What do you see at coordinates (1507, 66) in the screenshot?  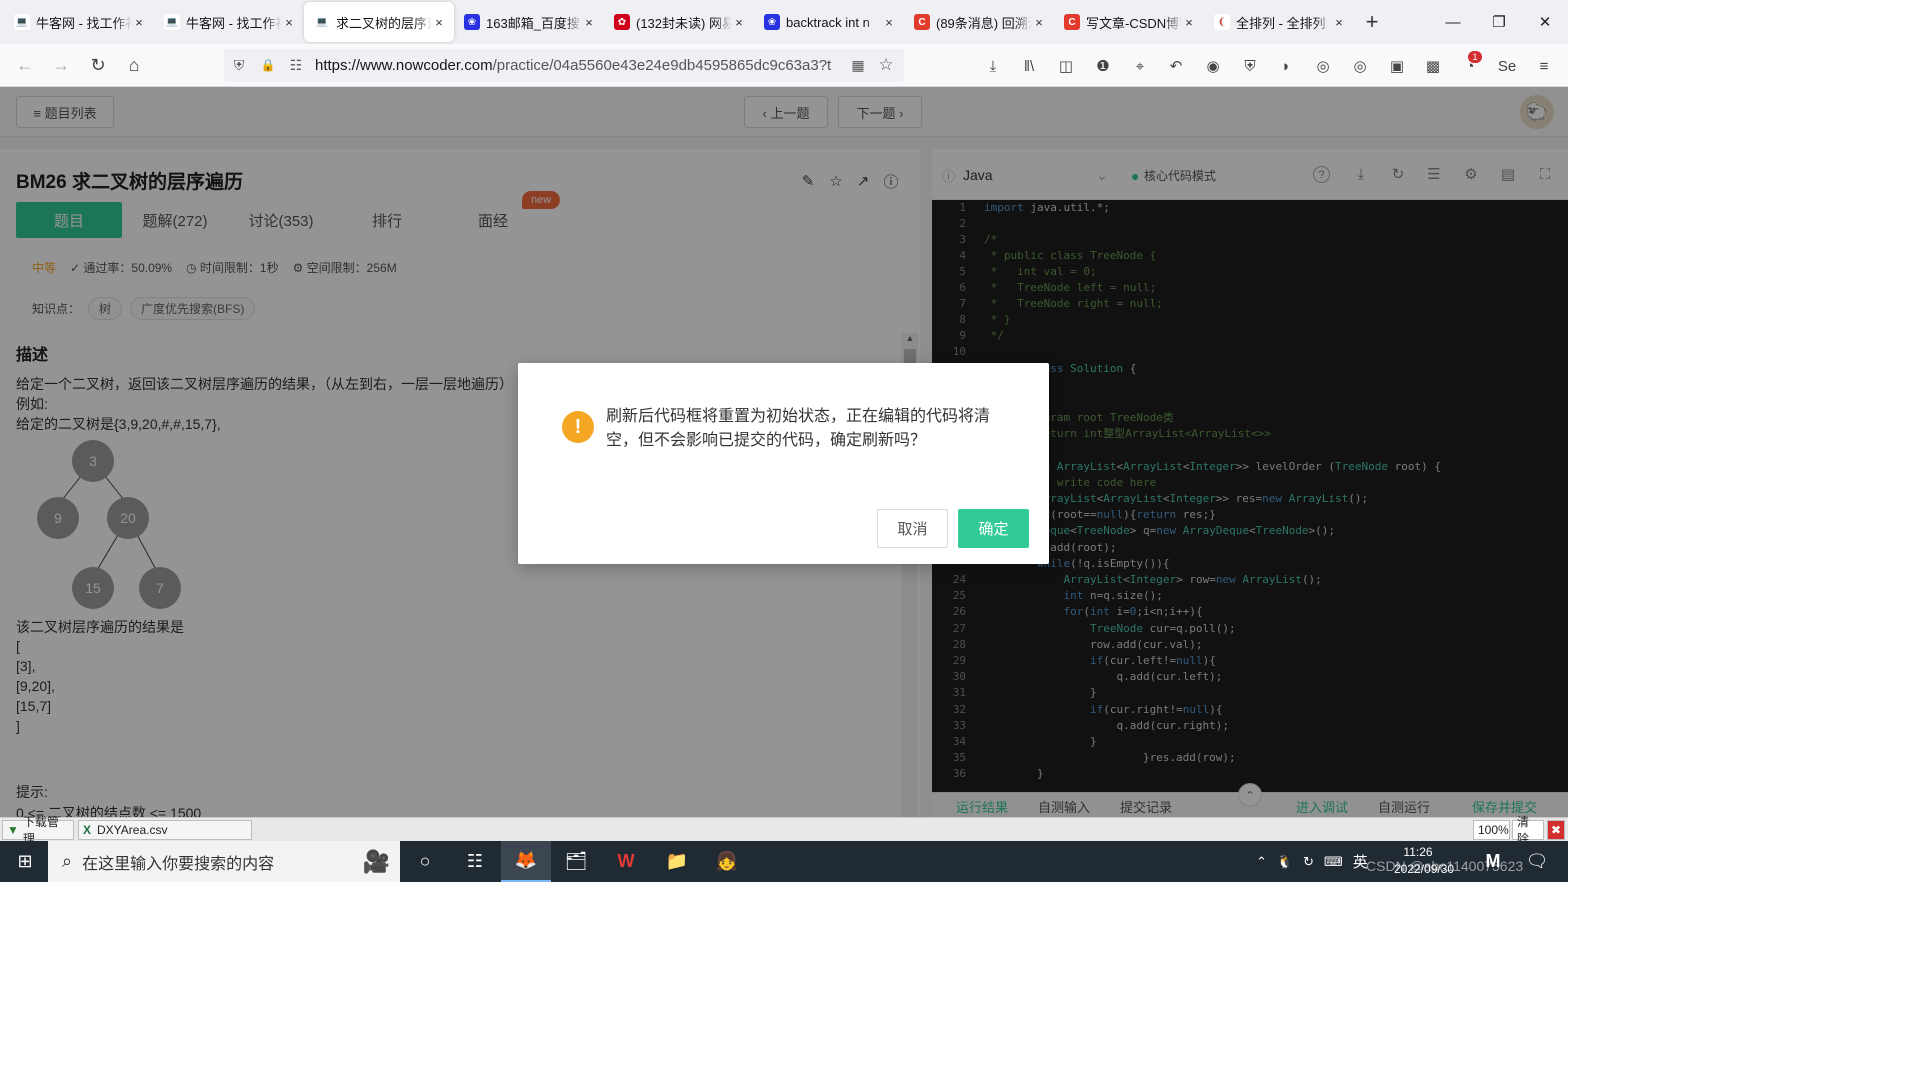 I see `selenium-icon: Se` at bounding box center [1507, 66].